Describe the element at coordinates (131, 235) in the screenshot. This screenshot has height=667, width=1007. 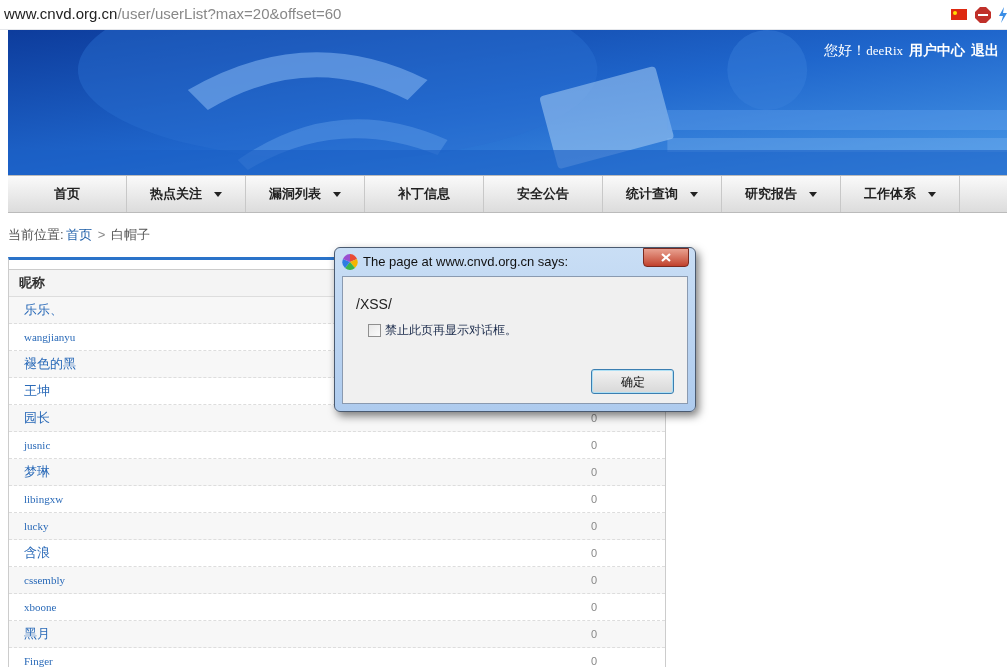
I see `breadcrumb-current: 白帽子` at that location.